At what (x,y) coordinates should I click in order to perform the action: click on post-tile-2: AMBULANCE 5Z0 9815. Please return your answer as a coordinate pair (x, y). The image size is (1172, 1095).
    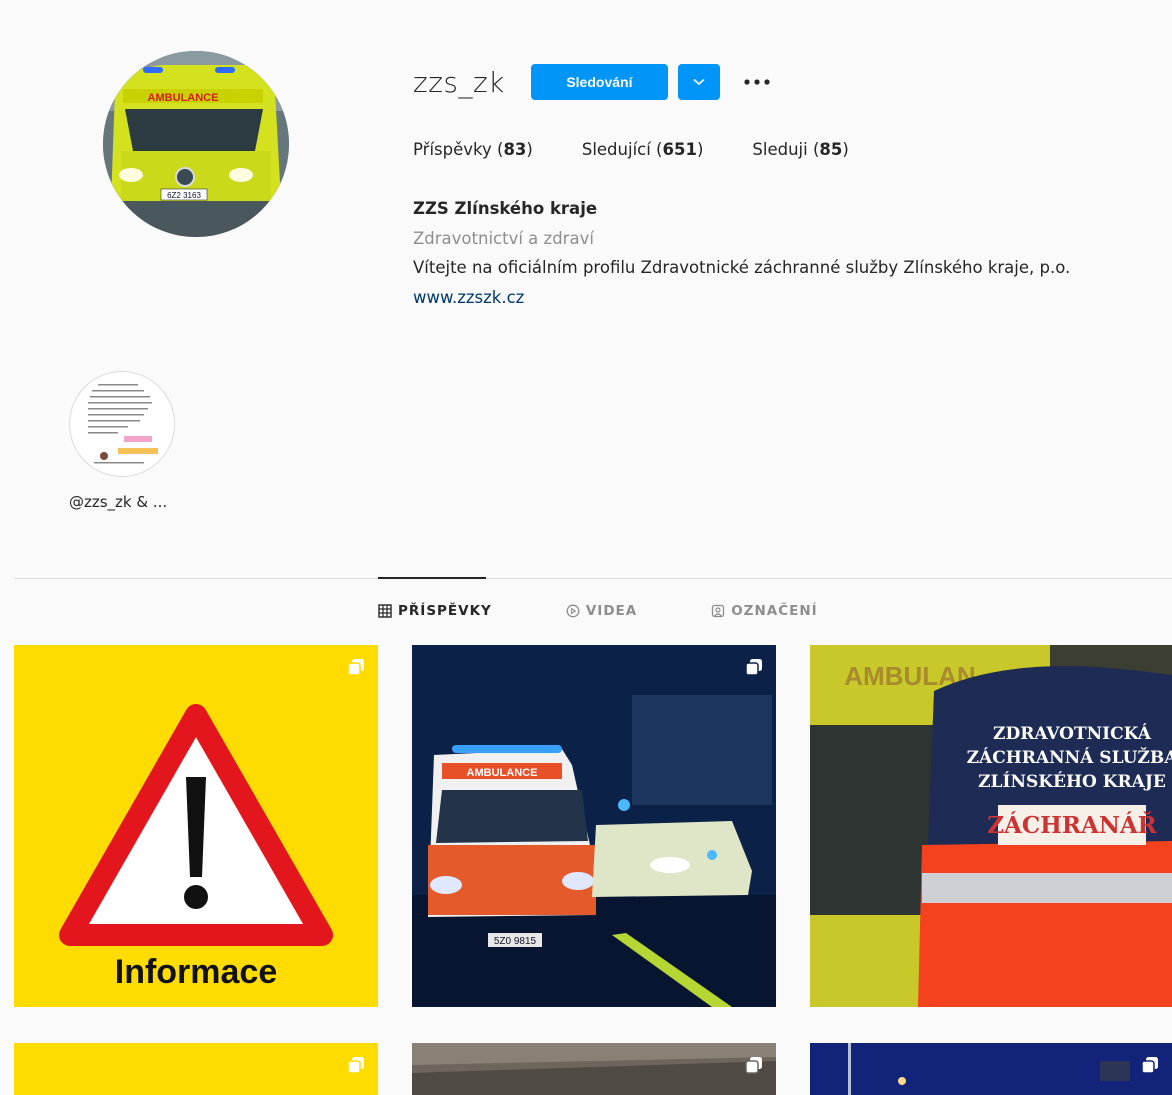
    Looking at the image, I should click on (594, 826).